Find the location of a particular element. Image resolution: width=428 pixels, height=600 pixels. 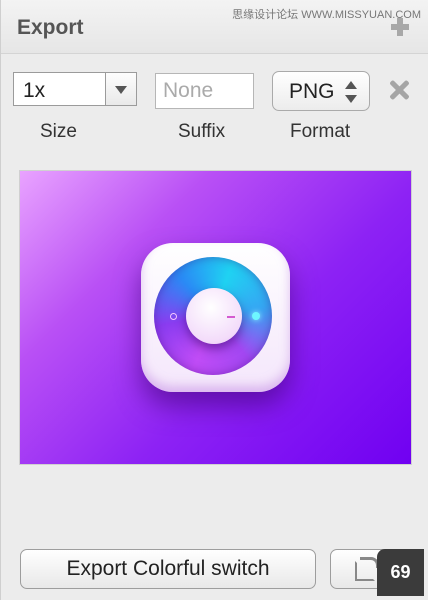

format-value: PNG is located at coordinates (312, 91).